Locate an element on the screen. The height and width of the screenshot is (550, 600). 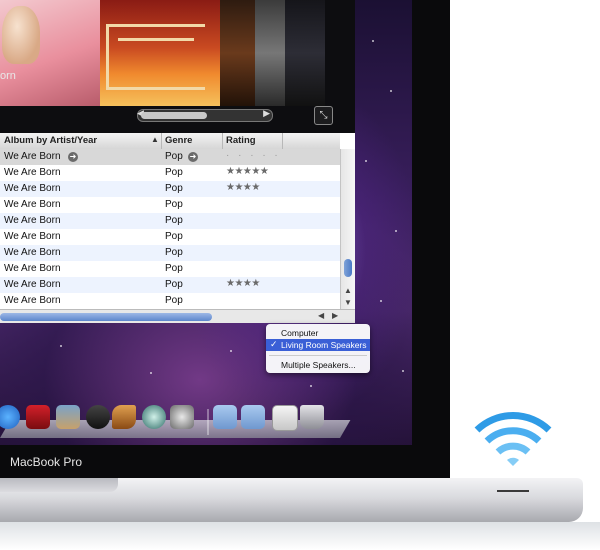
laptop-model-label: MacBook Pro is located at coordinates (46, 462).